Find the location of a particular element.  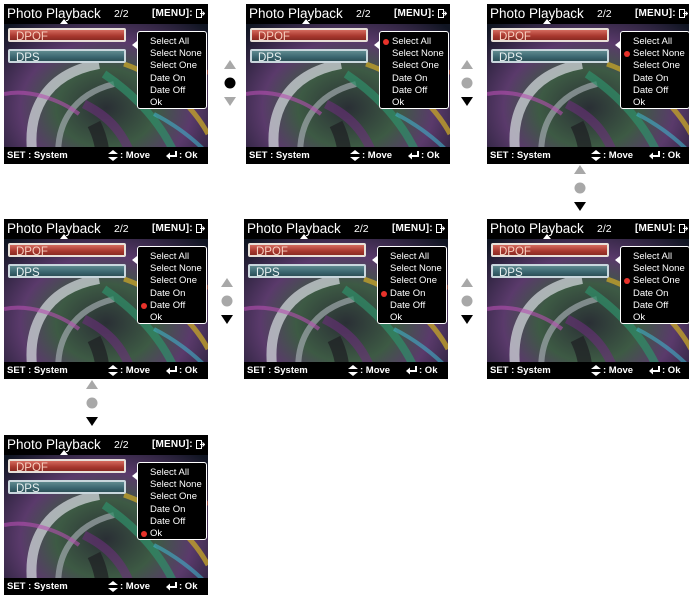

down-arrow-icon is located at coordinates (227, 319).